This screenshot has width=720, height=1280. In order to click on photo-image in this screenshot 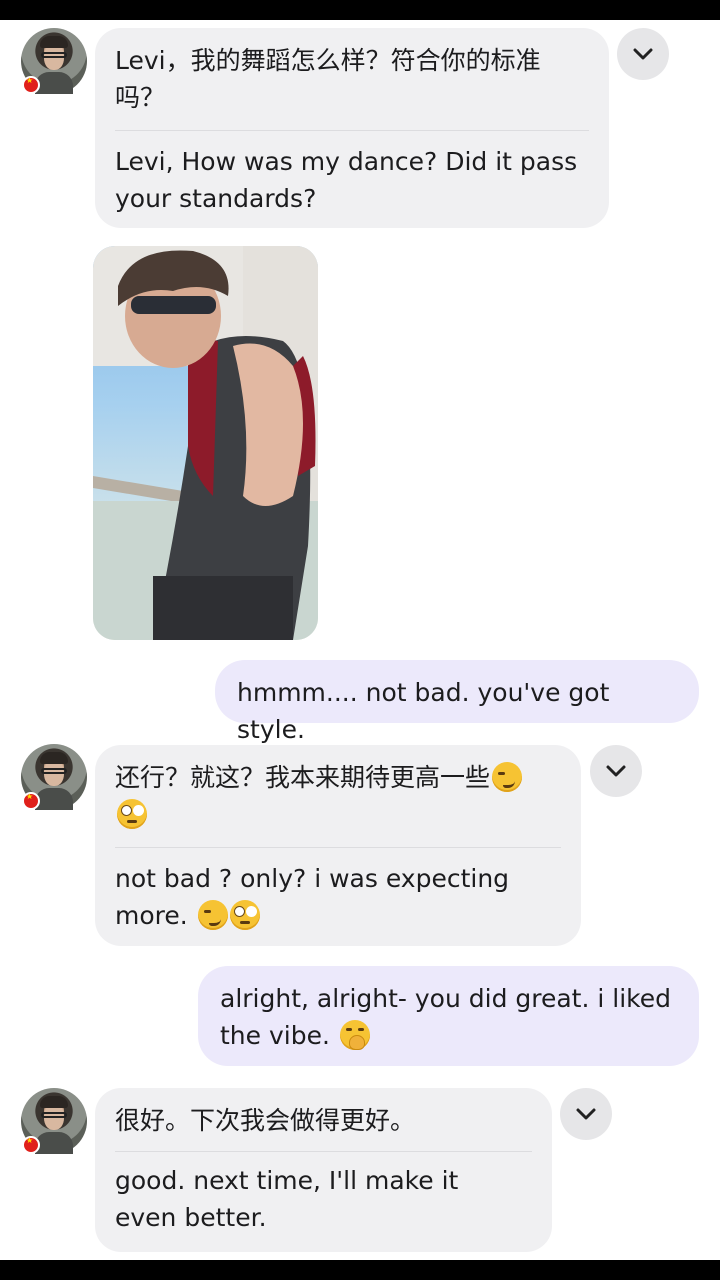, I will do `click(205, 443)`.